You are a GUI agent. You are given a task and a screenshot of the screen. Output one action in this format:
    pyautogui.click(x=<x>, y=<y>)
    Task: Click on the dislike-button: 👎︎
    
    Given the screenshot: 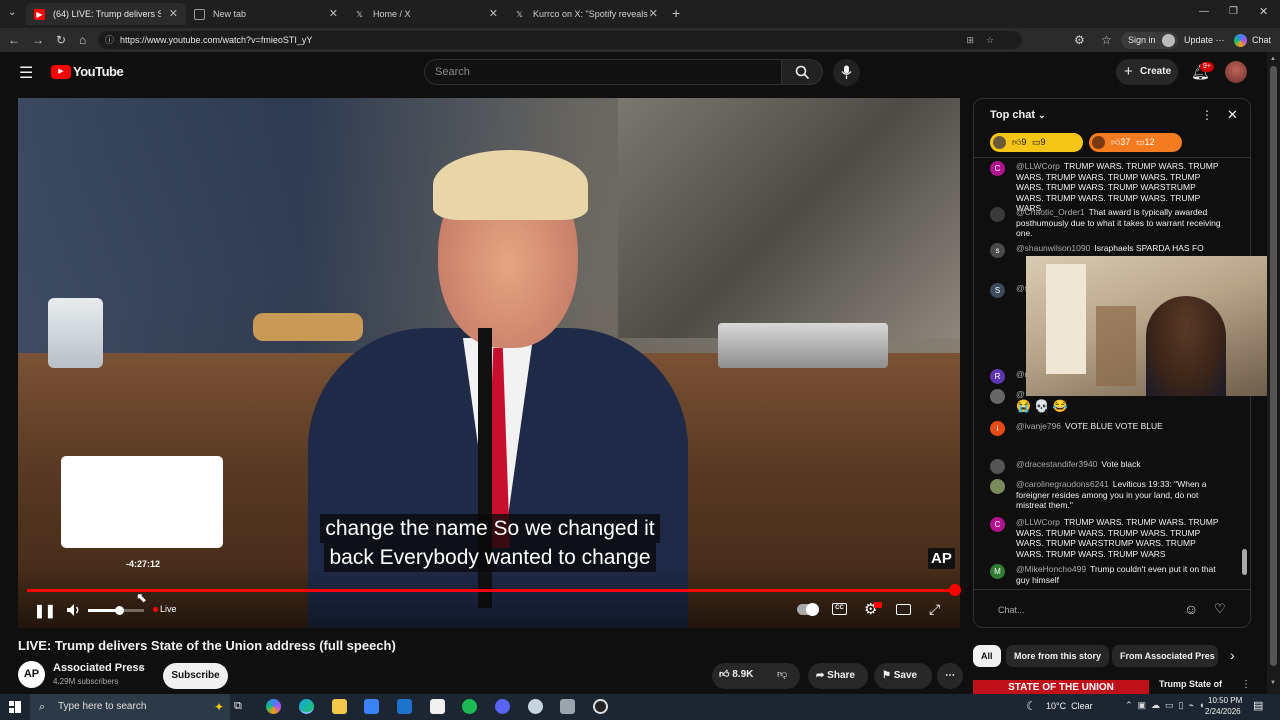 What is the action you would take?
    pyautogui.click(x=782, y=674)
    